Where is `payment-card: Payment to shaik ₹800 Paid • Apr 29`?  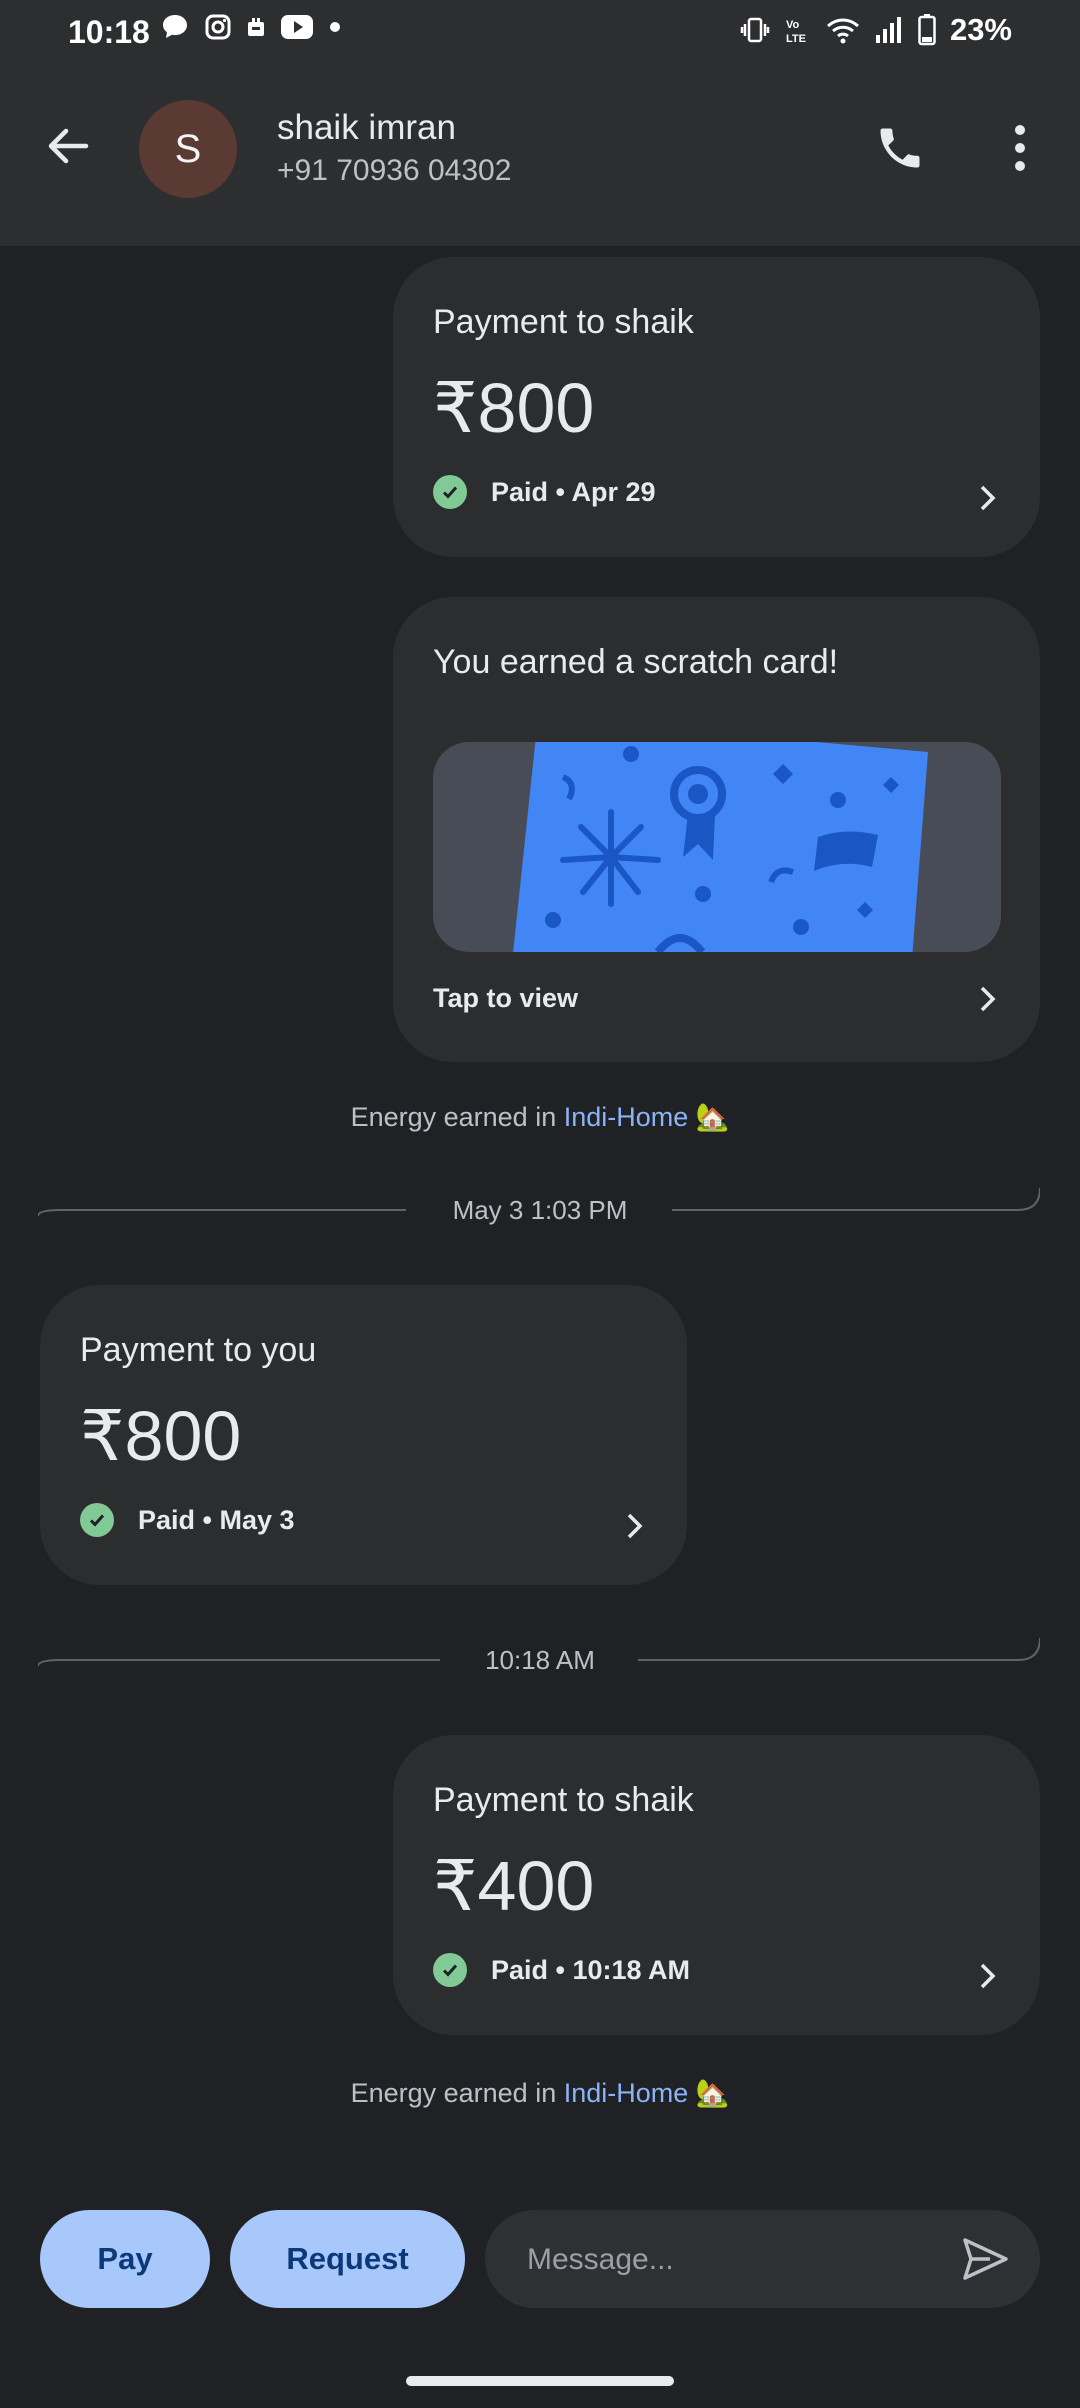 payment-card: Payment to shaik ₹800 Paid • Apr 29 is located at coordinates (716, 407).